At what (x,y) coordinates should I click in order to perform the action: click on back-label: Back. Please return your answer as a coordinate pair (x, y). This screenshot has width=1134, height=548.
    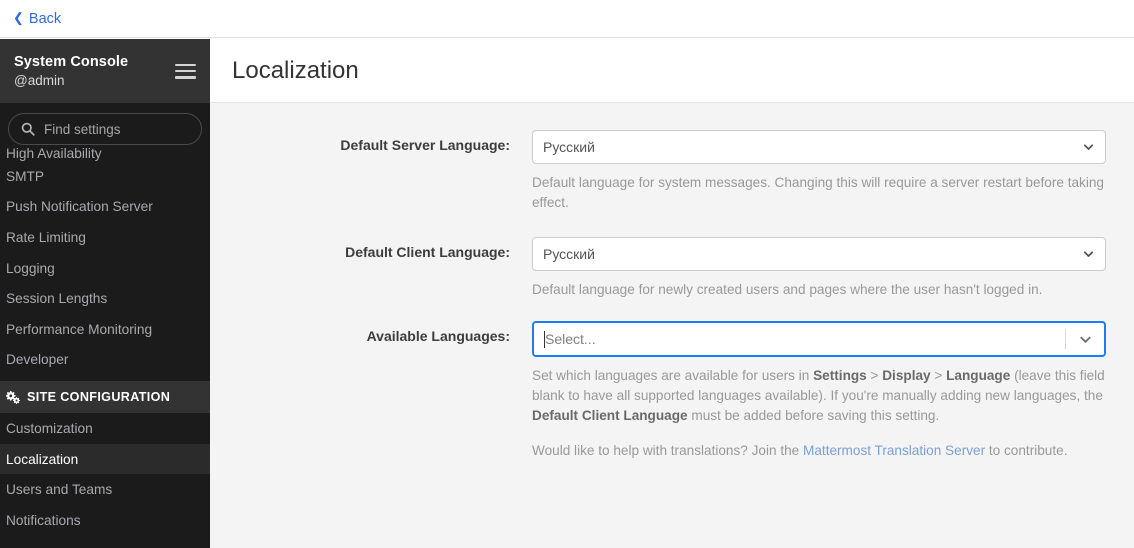
    Looking at the image, I should click on (45, 18).